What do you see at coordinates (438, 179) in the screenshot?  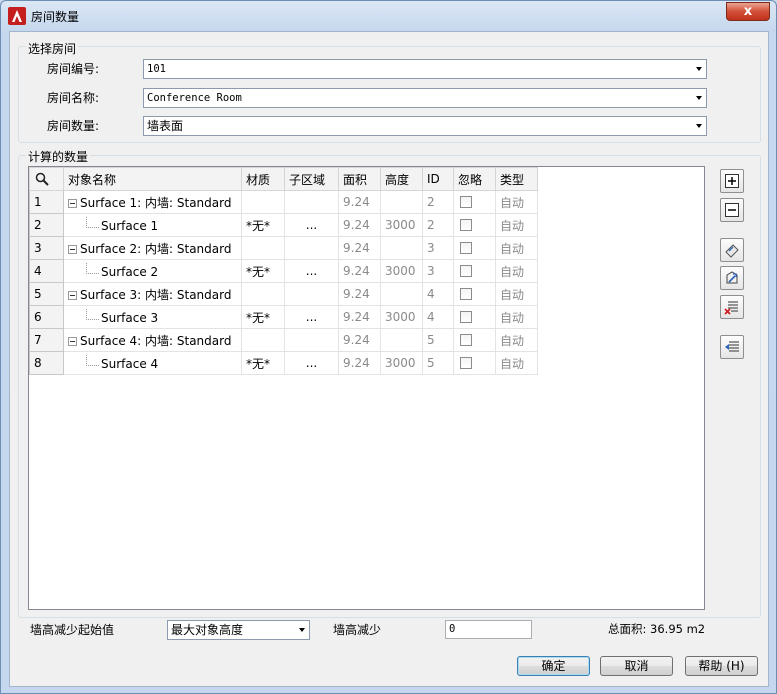 I see `col-header-id: ID` at bounding box center [438, 179].